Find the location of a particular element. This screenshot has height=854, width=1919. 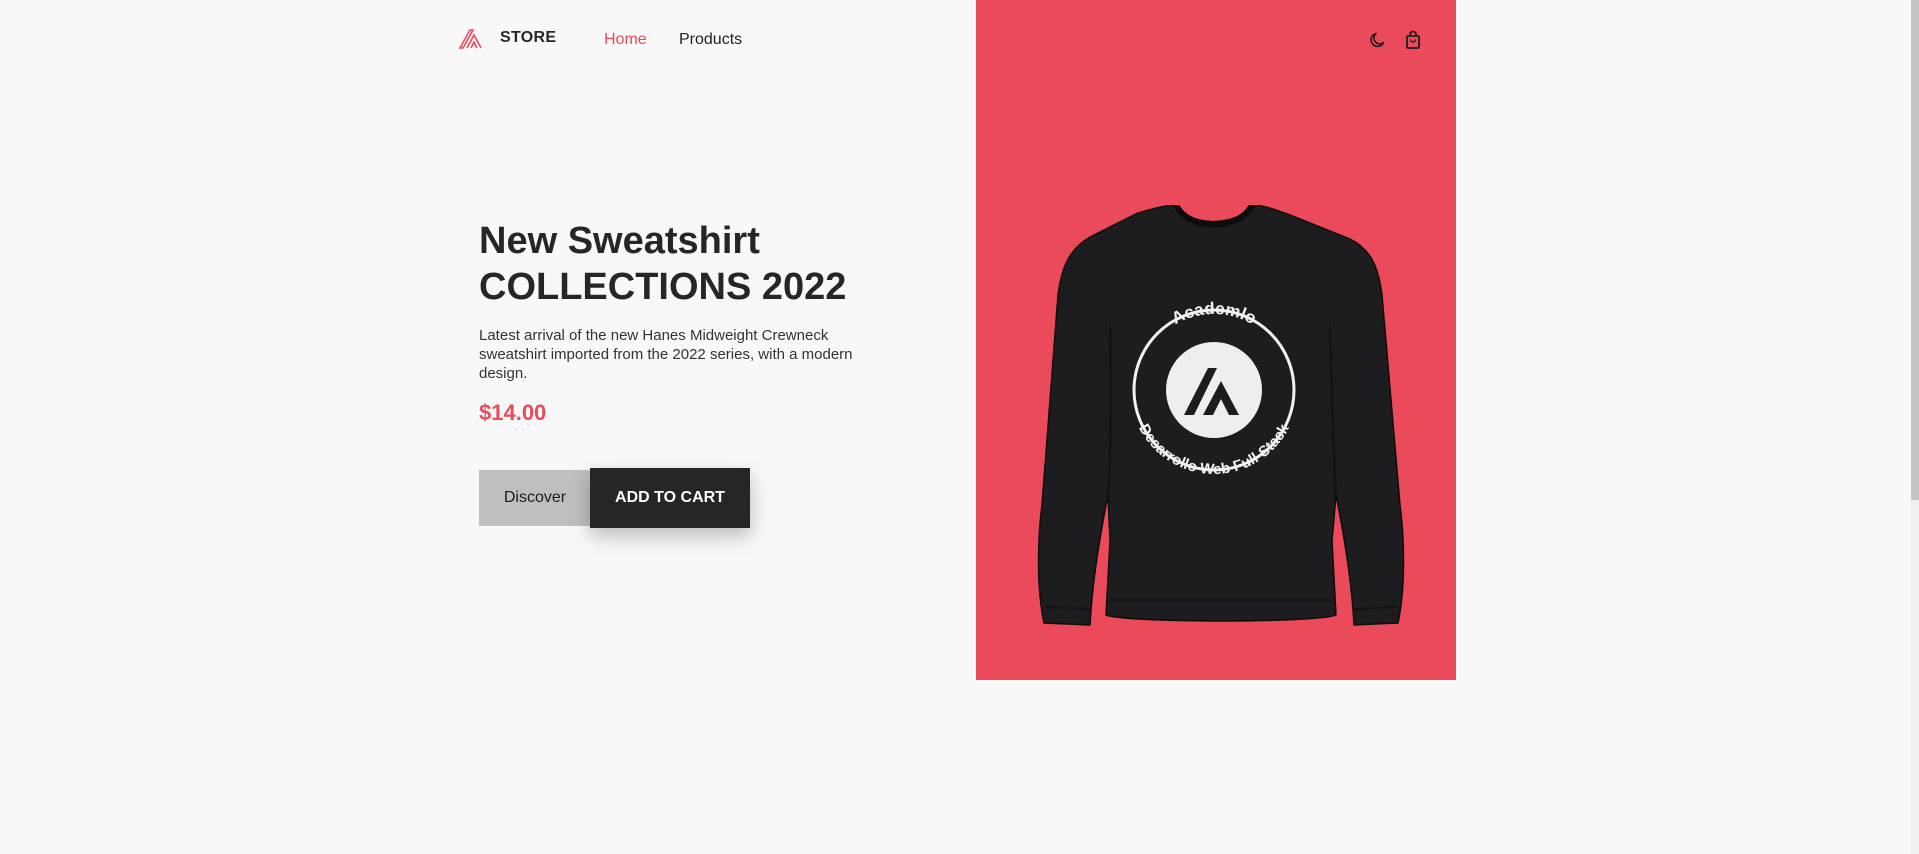

sweatshirt-image: Academlo Desarrollo Web Full-Stack is located at coordinates (1221, 415).